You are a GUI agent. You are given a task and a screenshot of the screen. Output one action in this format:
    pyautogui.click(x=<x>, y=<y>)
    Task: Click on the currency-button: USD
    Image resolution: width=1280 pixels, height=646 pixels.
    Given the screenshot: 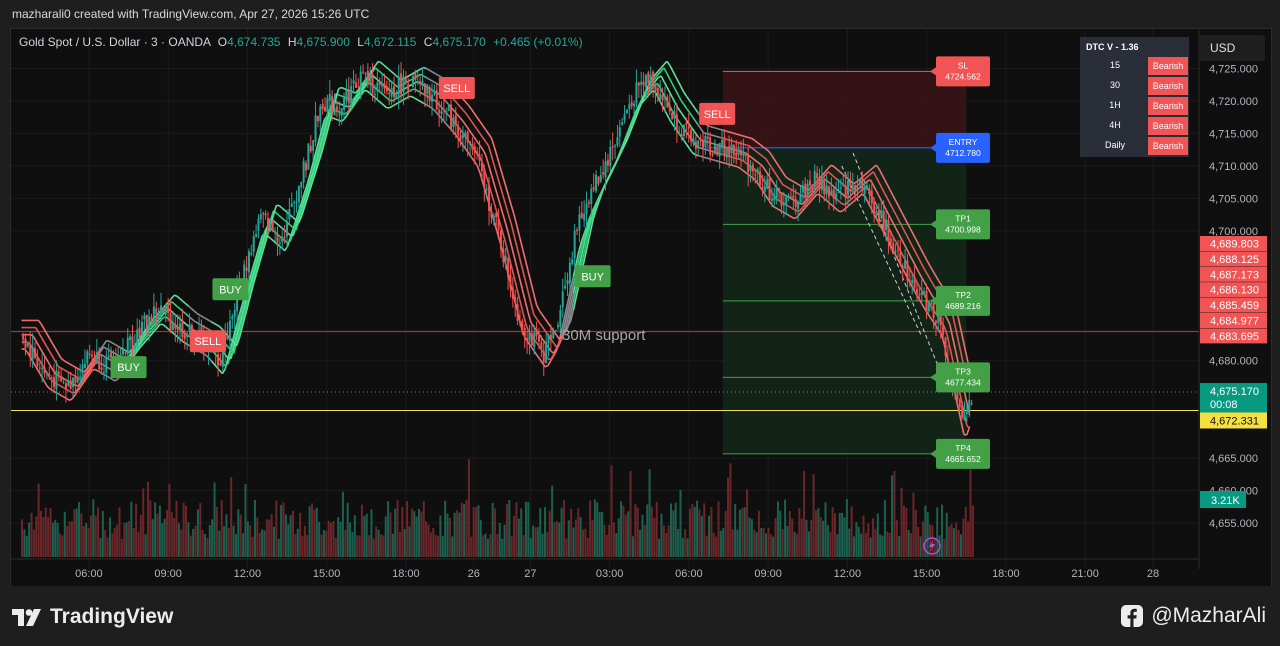 What is the action you would take?
    pyautogui.click(x=1232, y=48)
    